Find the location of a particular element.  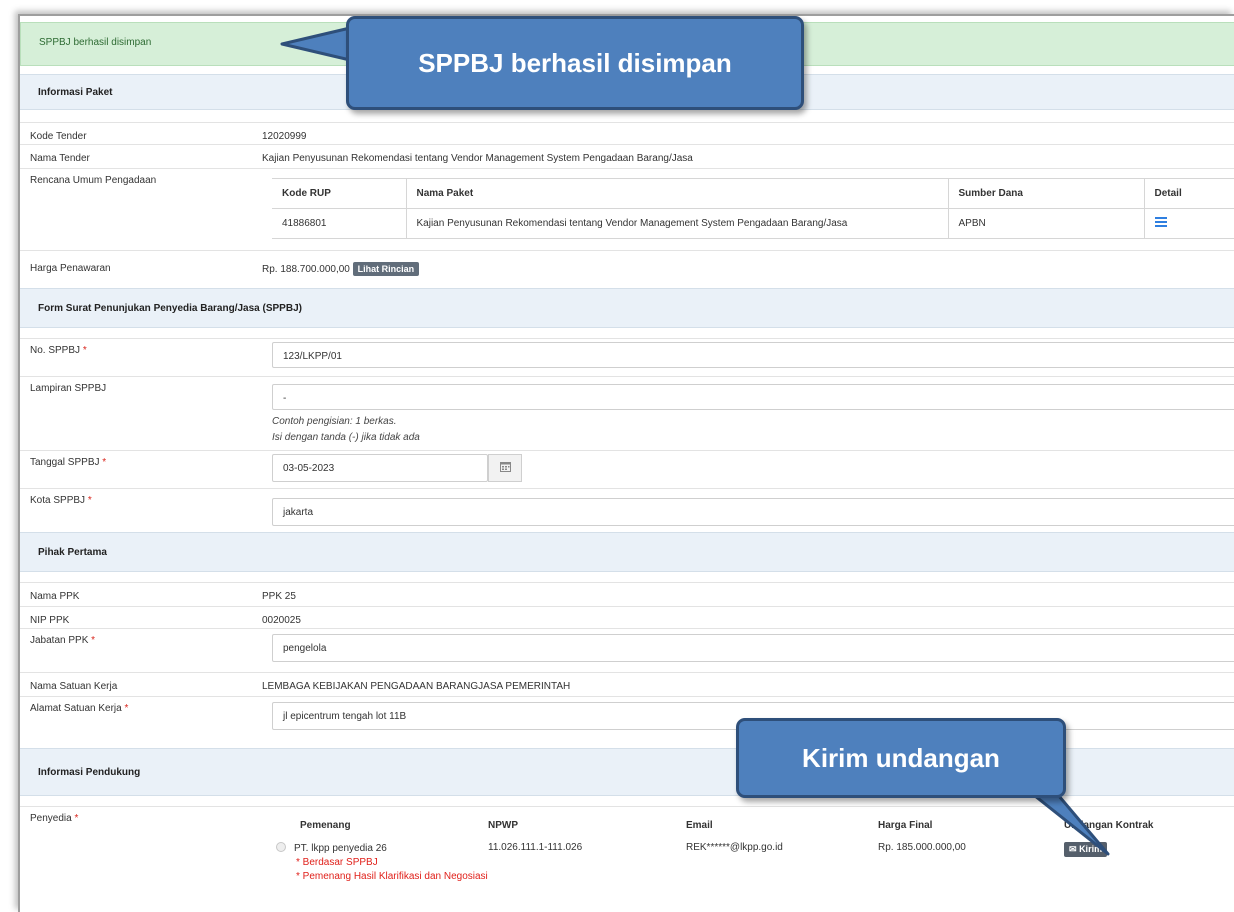

callout-saved: SPPBJ berhasil disimpan is located at coordinates (575, 63).